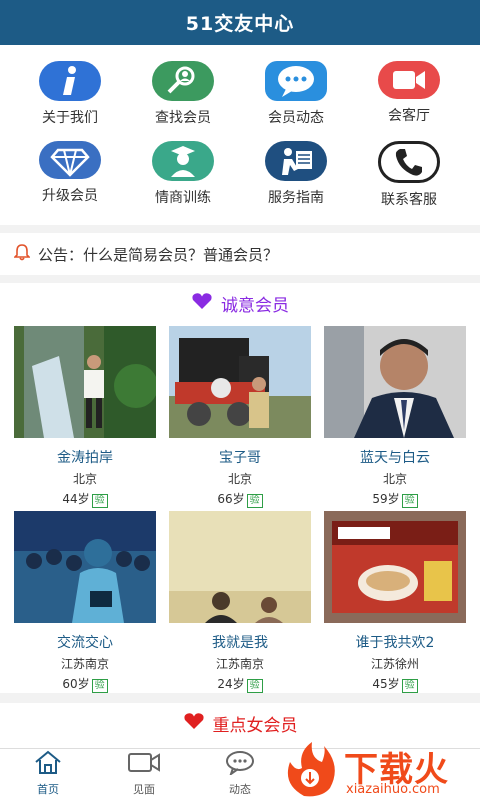 Image resolution: width=480 pixels, height=800 pixels. What do you see at coordinates (296, 198) in the screenshot?
I see `menu-label: 服务指南` at bounding box center [296, 198].